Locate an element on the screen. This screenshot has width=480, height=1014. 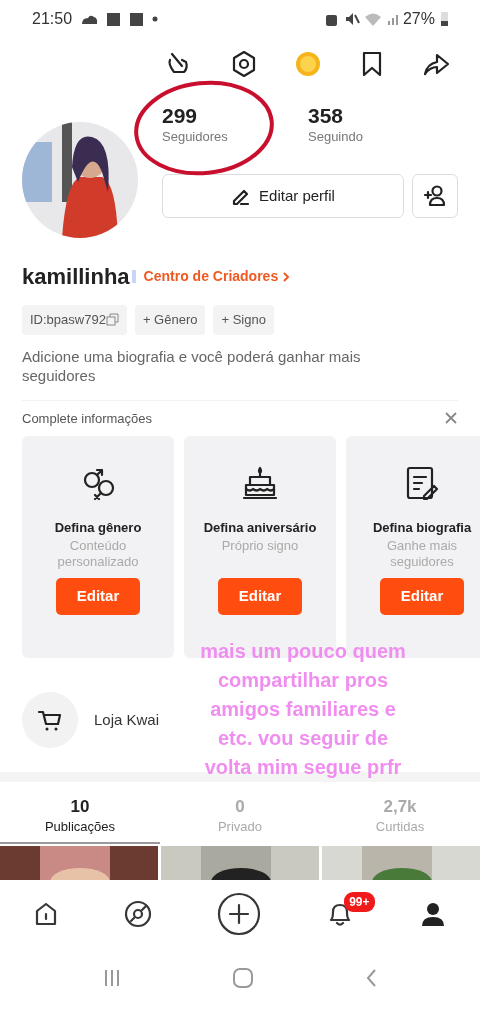
recents-icon is located at coordinates (112, 978).